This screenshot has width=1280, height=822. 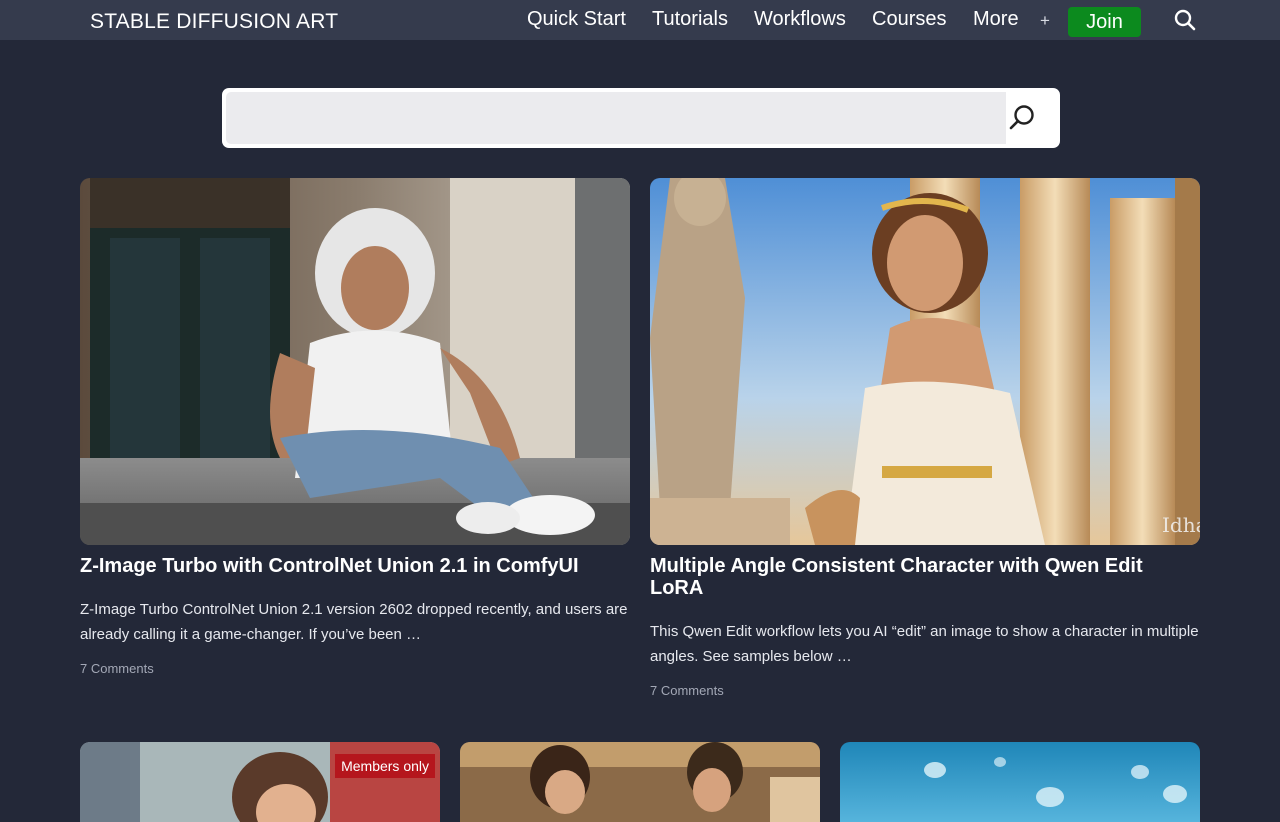 I want to click on nav-workflows: Workflows, so click(x=800, y=19).